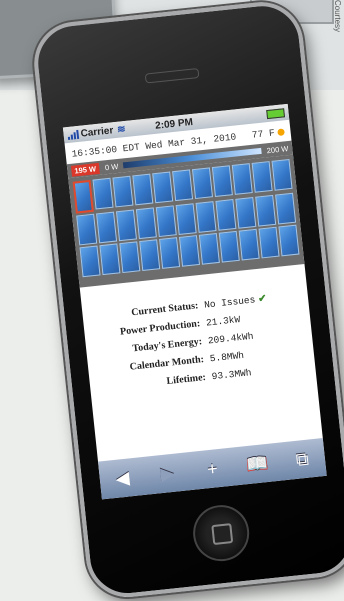  What do you see at coordinates (111, 166) in the screenshot?
I see `scale-min-label: 0 W` at bounding box center [111, 166].